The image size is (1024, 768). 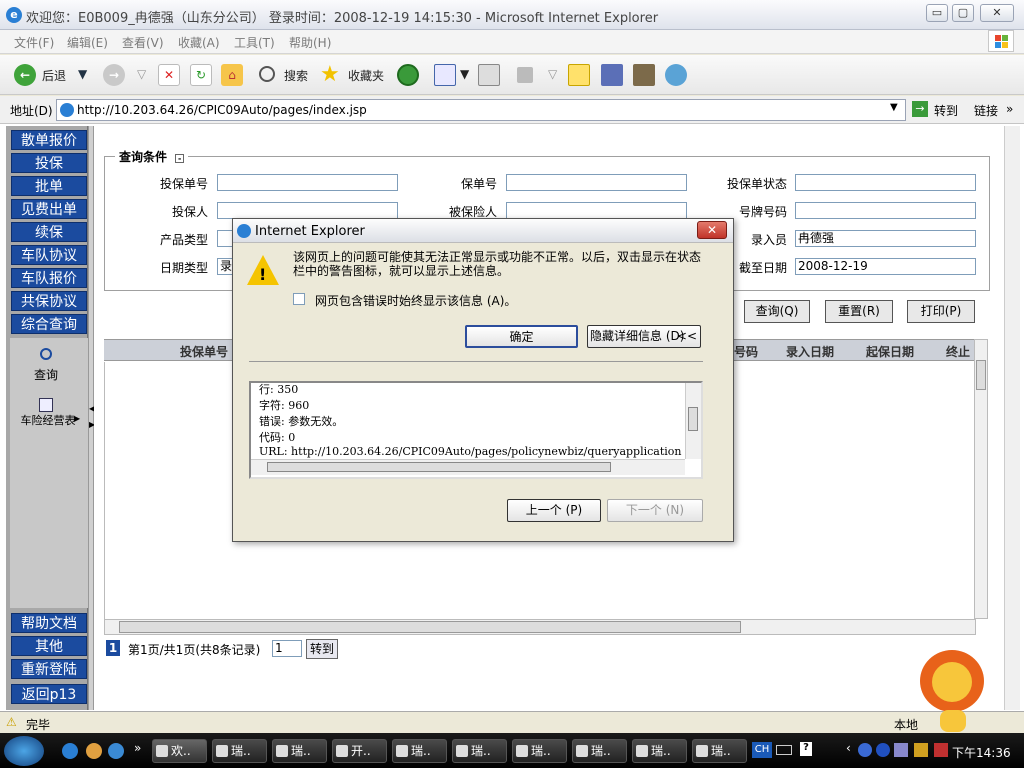 What do you see at coordinates (525, 75) in the screenshot?
I see `edit-icon` at bounding box center [525, 75].